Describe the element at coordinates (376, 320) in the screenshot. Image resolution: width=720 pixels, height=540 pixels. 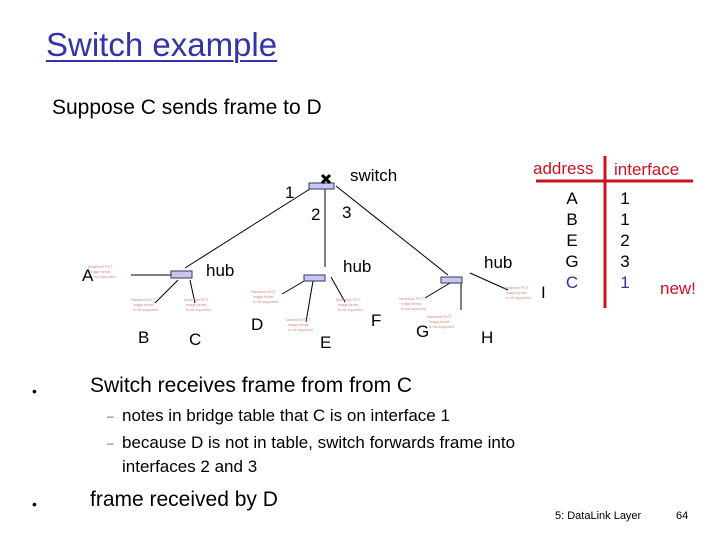
I see `host-label-F: F` at that location.